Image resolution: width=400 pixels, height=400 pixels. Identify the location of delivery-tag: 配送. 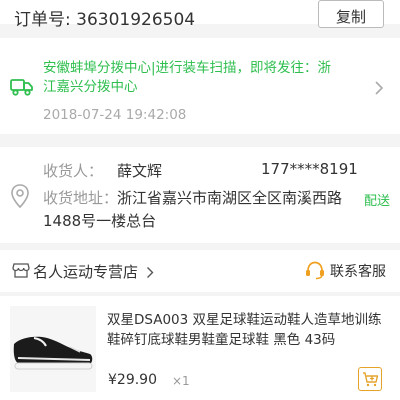
(377, 201).